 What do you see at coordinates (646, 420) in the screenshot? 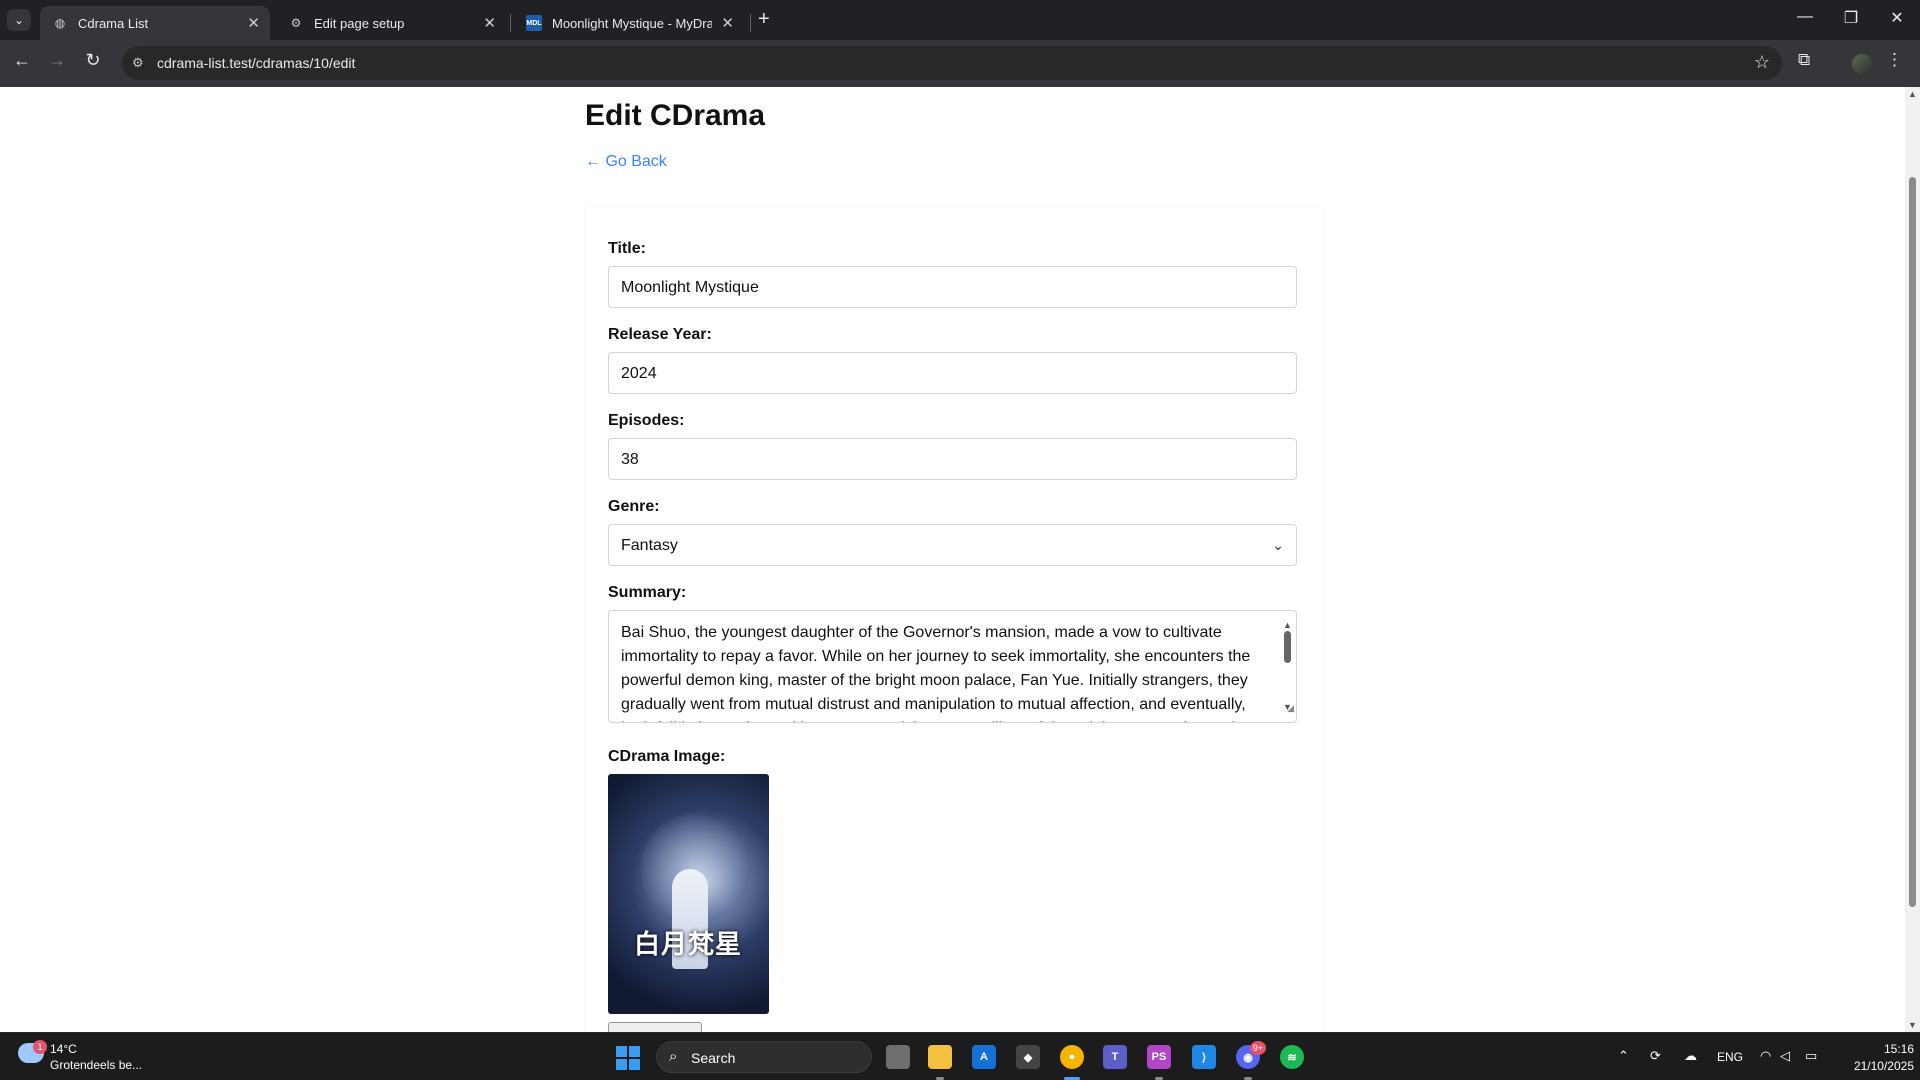
I see `episodes-label: Episodes:` at bounding box center [646, 420].